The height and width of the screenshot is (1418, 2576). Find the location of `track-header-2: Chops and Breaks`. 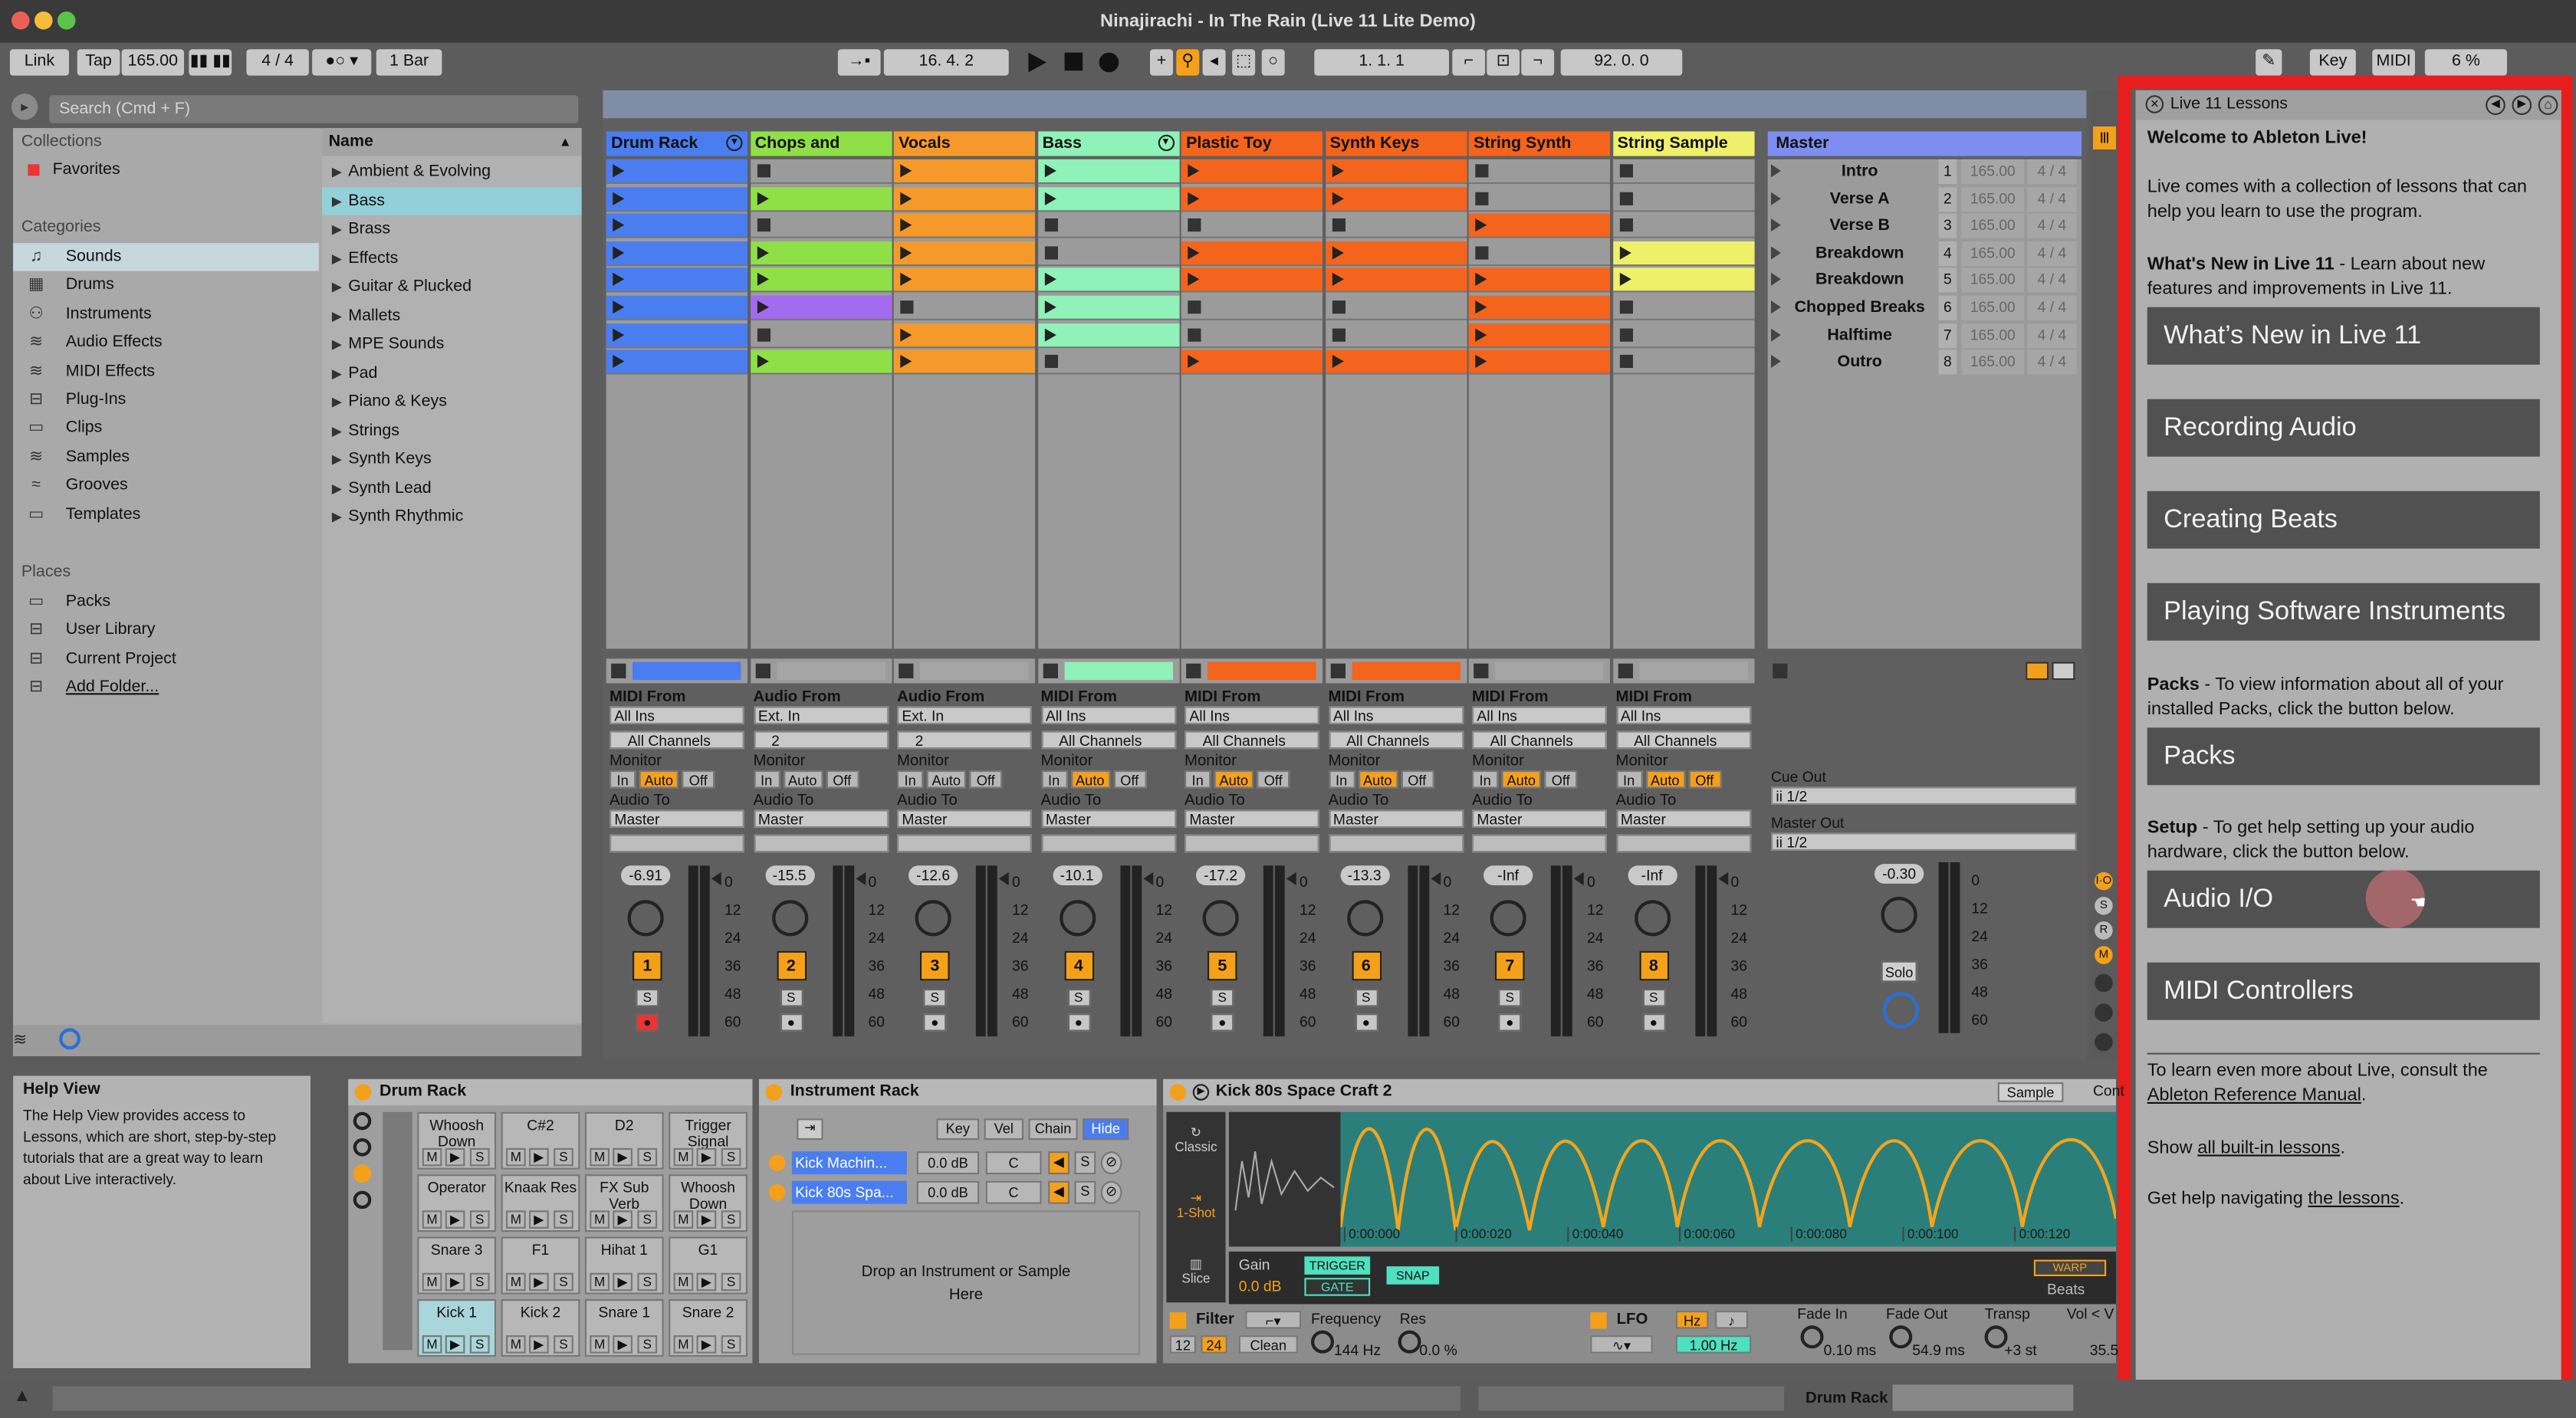

track-header-2: Chops and Breaks is located at coordinates (821, 154).